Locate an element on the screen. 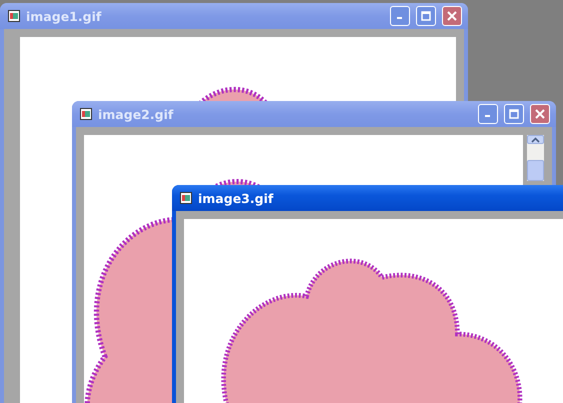  window-title: image3.gif is located at coordinates (236, 198).